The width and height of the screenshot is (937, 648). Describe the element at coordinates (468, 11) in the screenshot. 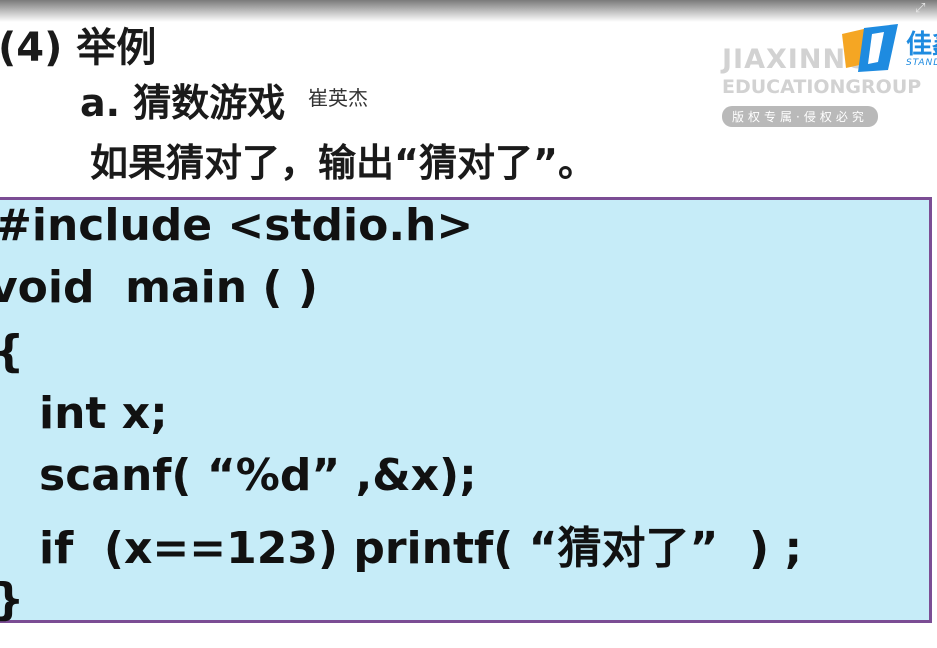

I see `video-top-bar` at that location.